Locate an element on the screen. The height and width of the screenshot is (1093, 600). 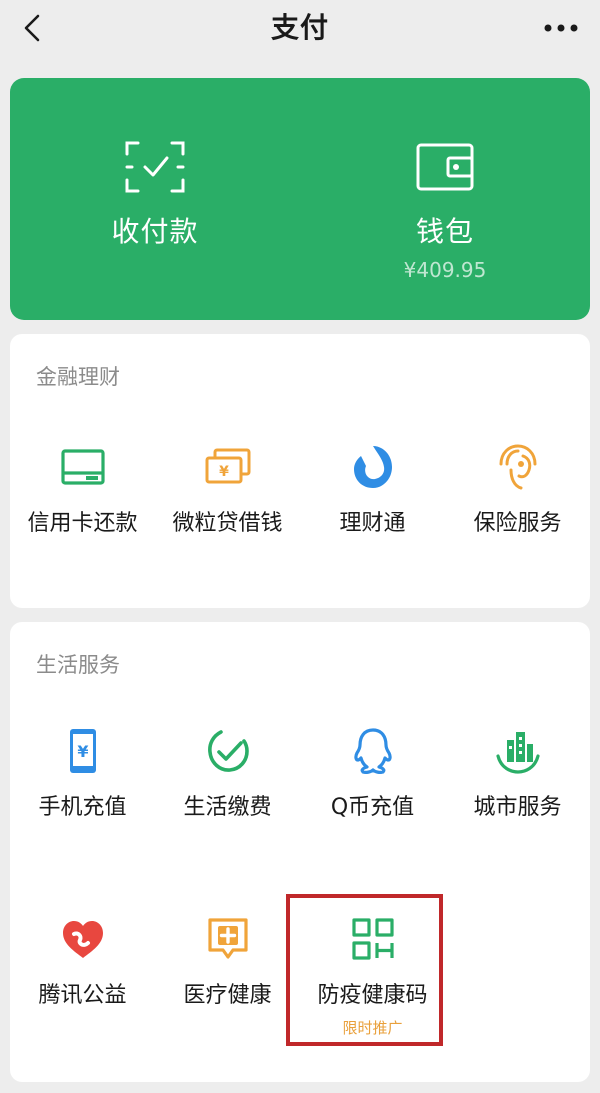
tencent-charity-item: 腾讯公益 is located at coordinates (82, 989).